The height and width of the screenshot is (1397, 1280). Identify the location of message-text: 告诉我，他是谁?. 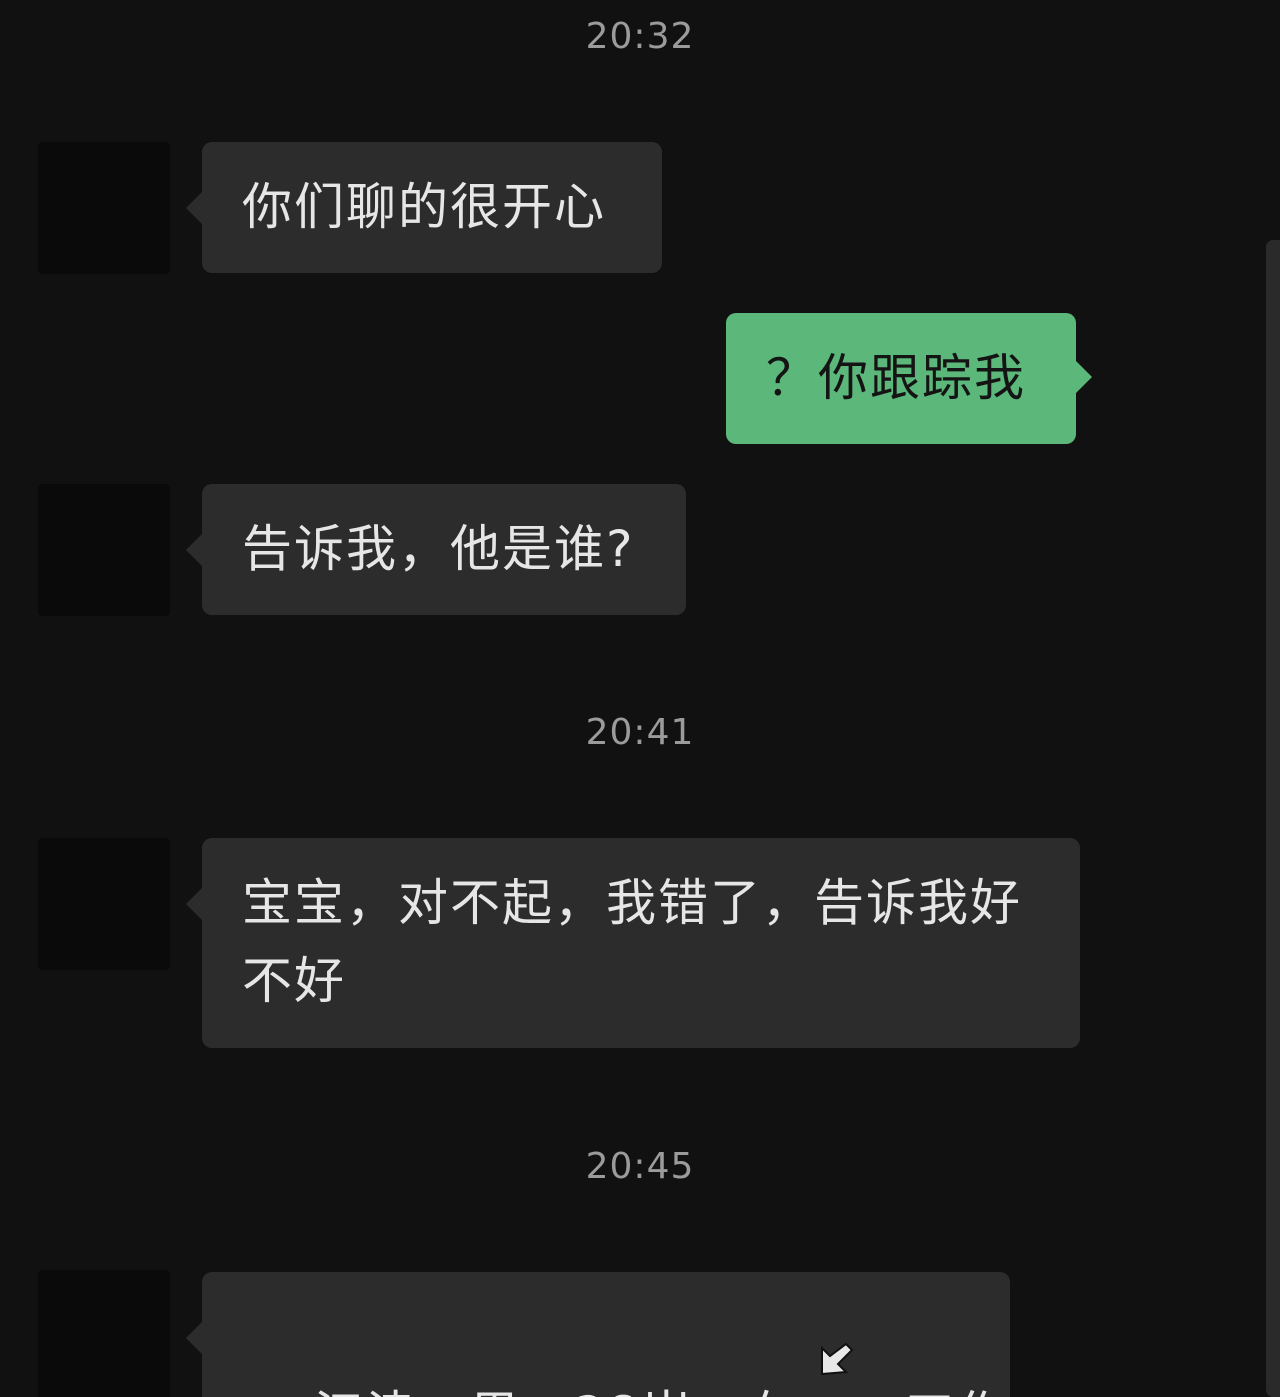
(438, 549).